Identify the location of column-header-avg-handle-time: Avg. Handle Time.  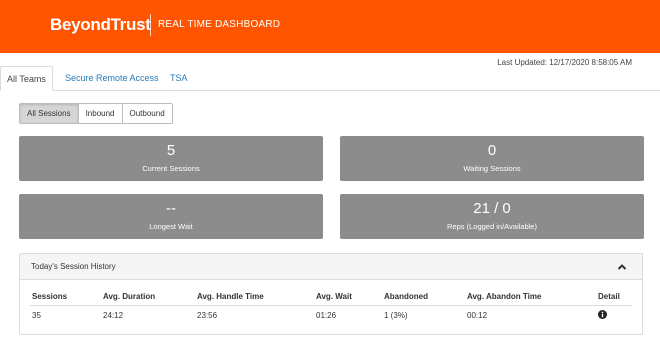
(254, 297).